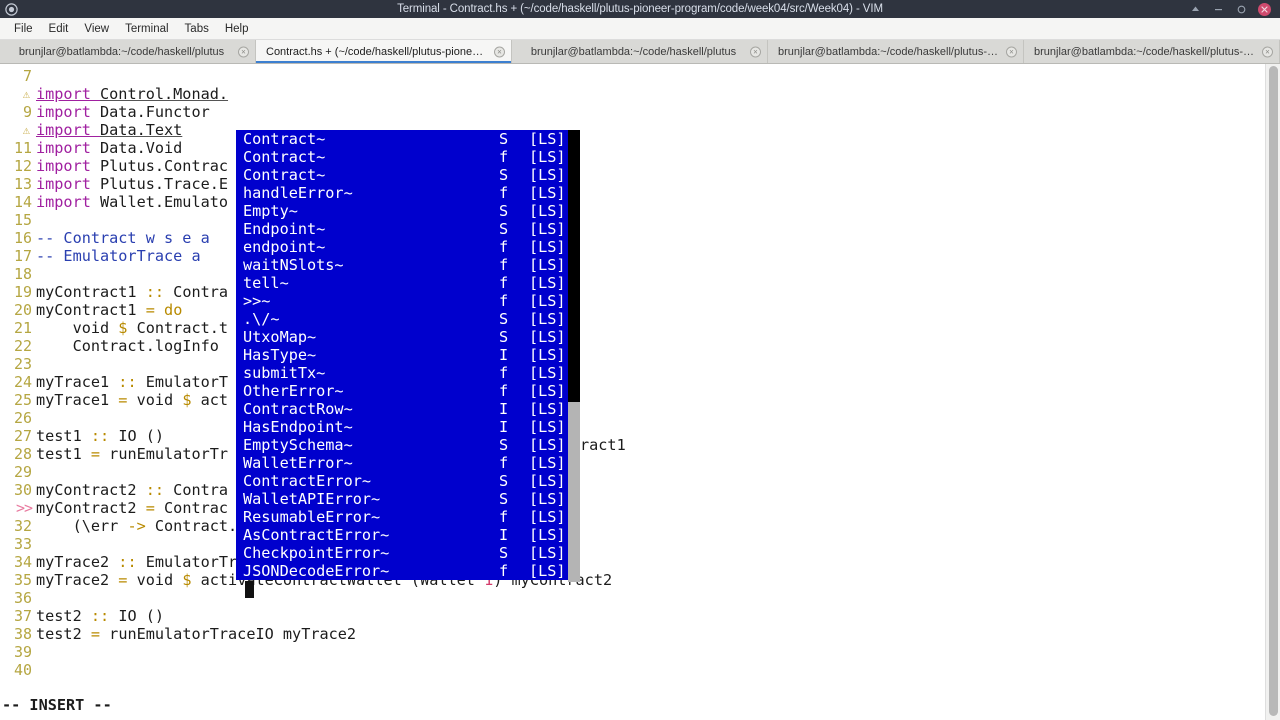 The height and width of the screenshot is (720, 1280). What do you see at coordinates (632, 490) in the screenshot?
I see `code-line: 30 myContract2 :: Contra` at bounding box center [632, 490].